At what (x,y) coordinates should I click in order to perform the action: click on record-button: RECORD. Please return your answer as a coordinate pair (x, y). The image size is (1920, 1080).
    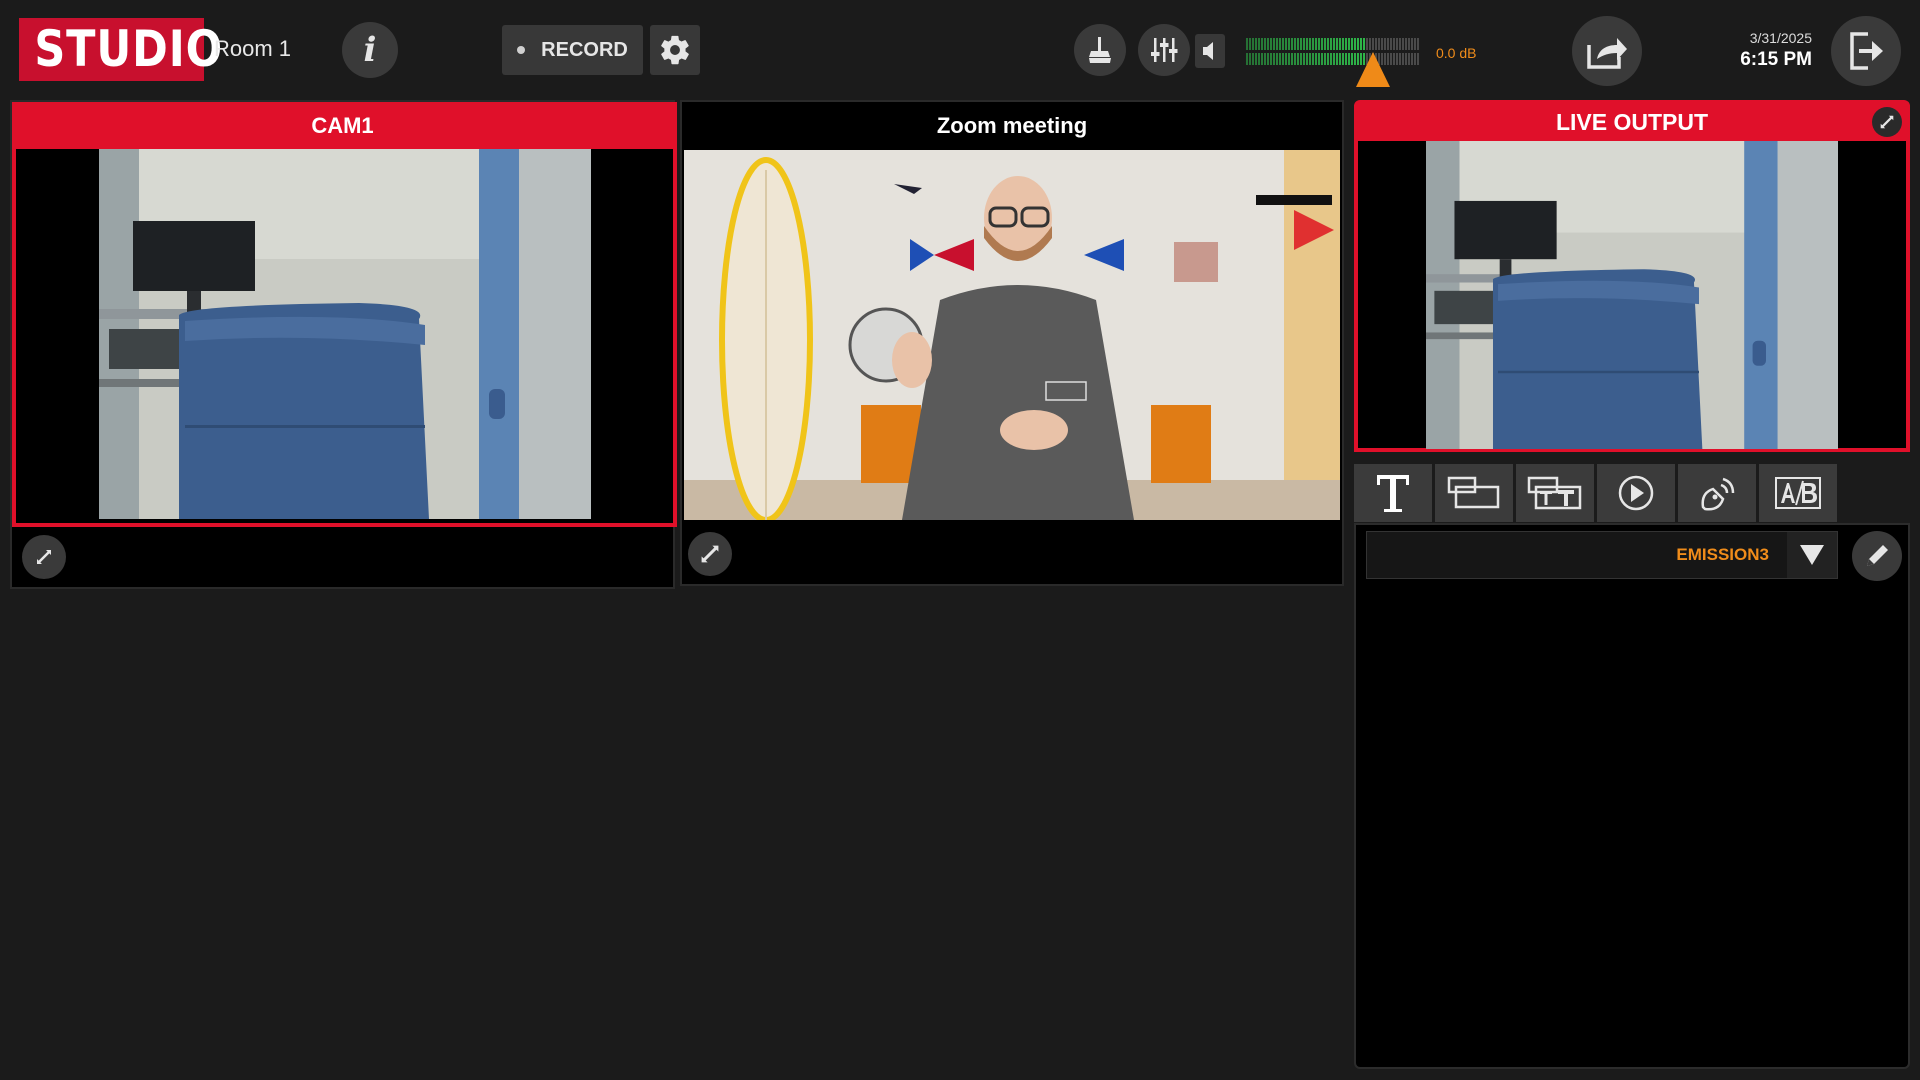
    Looking at the image, I should click on (572, 50).